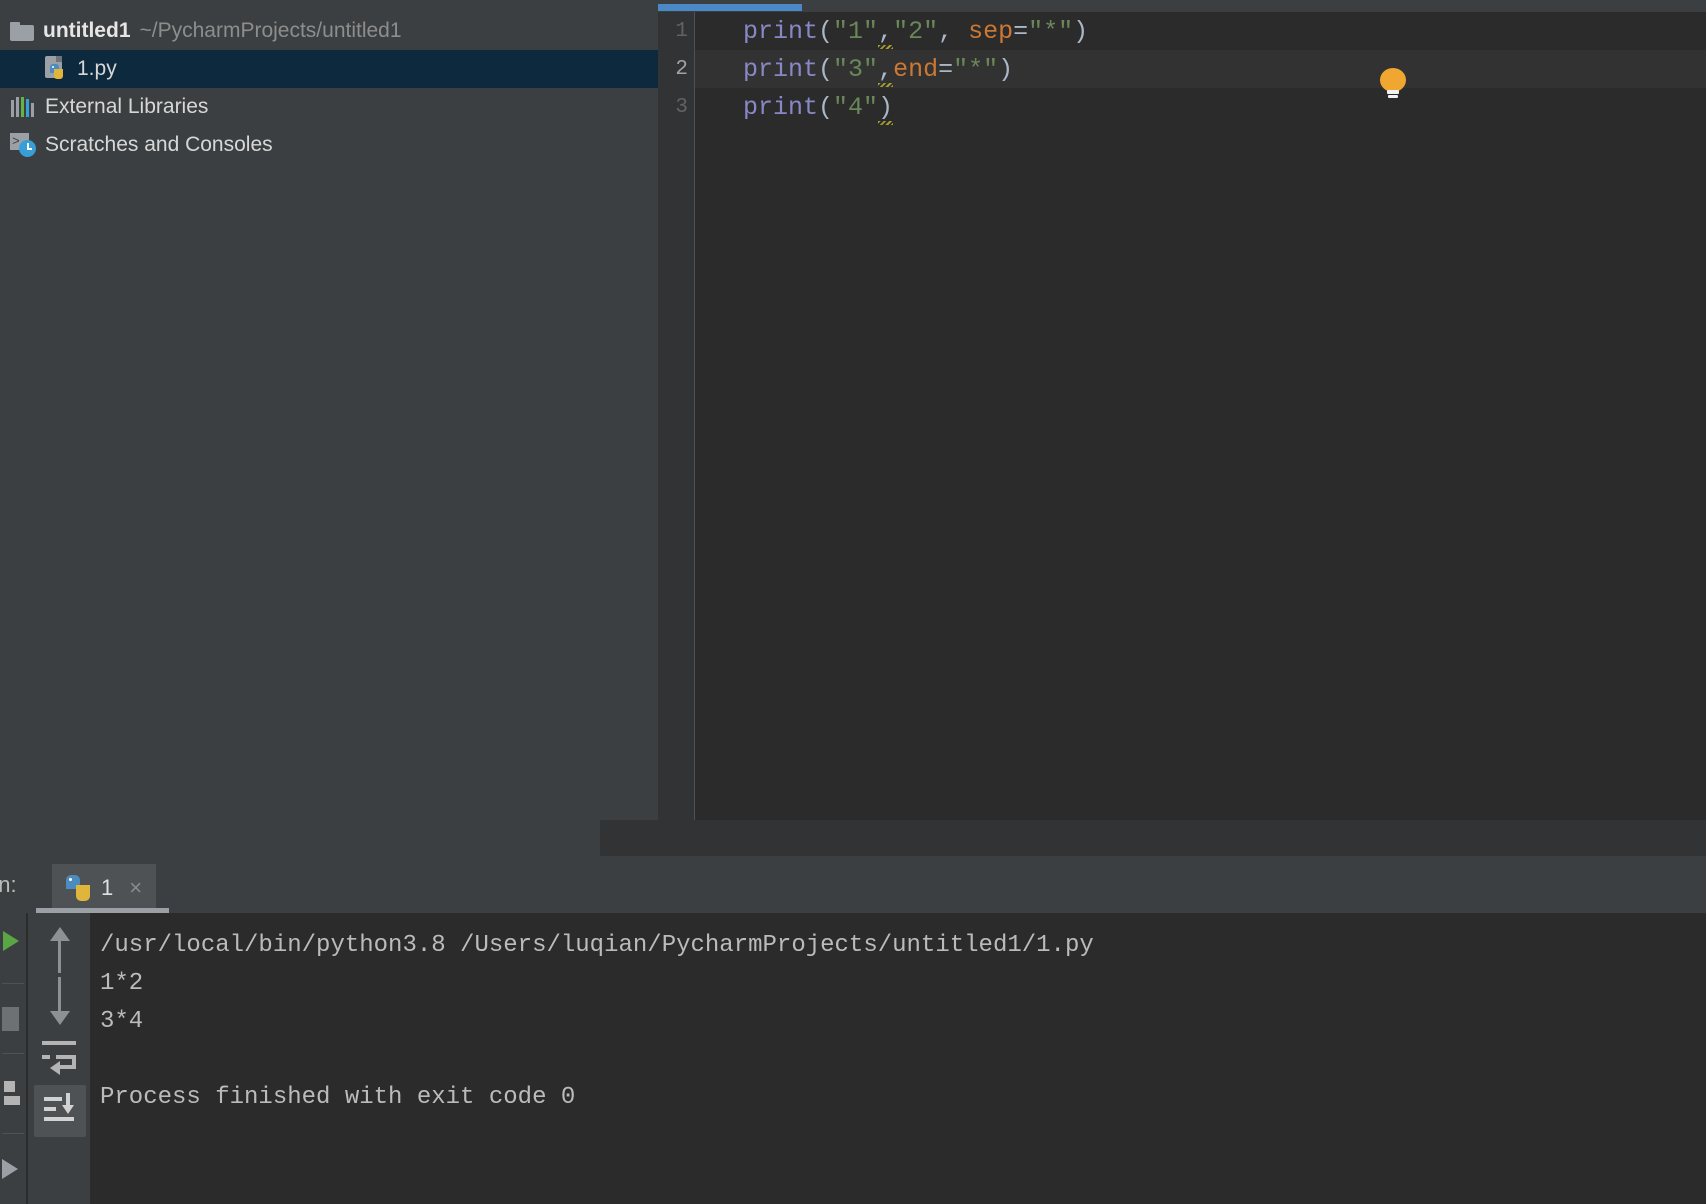 Image resolution: width=1706 pixels, height=1204 pixels. Describe the element at coordinates (23, 145) in the screenshot. I see `scratches-icon: >` at that location.